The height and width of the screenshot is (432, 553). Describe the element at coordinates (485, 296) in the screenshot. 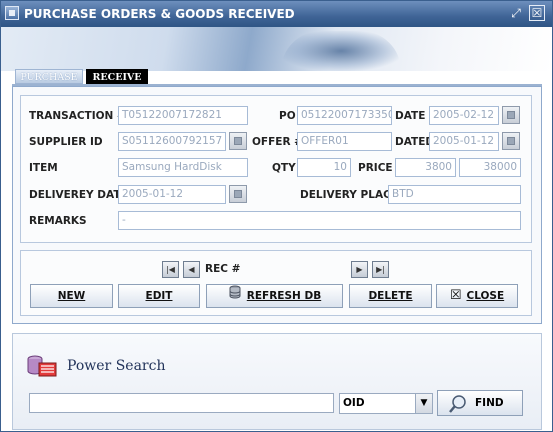

I see `close-button-label: CLOSE` at that location.